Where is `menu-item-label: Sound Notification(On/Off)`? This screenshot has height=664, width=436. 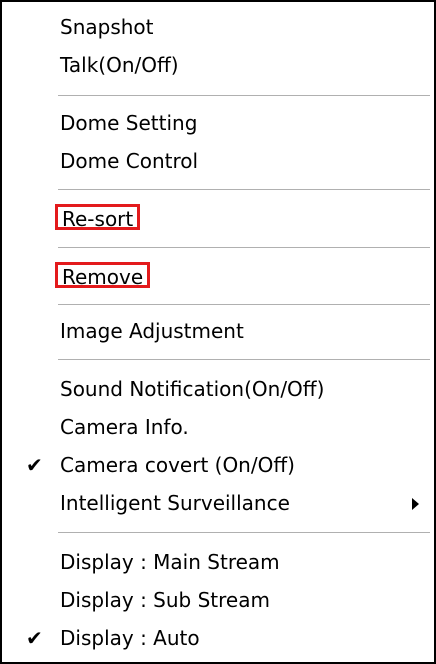
menu-item-label: Sound Notification(On/Off) is located at coordinates (192, 389).